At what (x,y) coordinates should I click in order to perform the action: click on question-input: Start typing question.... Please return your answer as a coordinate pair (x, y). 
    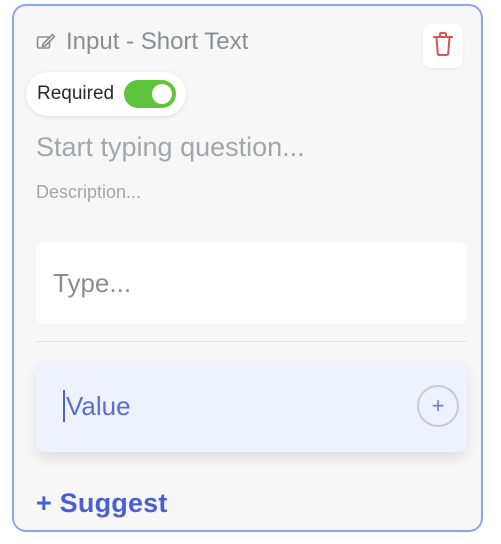
    Looking at the image, I should click on (170, 147).